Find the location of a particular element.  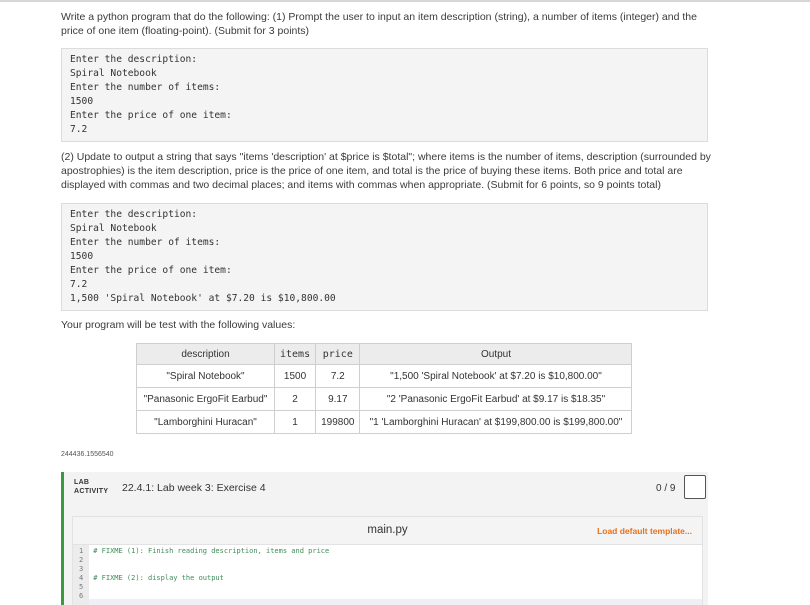

cell-description: "Lamborghini Huracan" is located at coordinates (205, 422).